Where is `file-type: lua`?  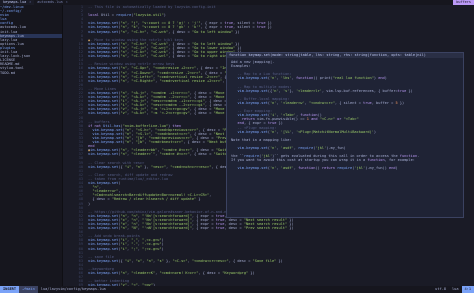
file-type: lua is located at coordinates (455, 289).